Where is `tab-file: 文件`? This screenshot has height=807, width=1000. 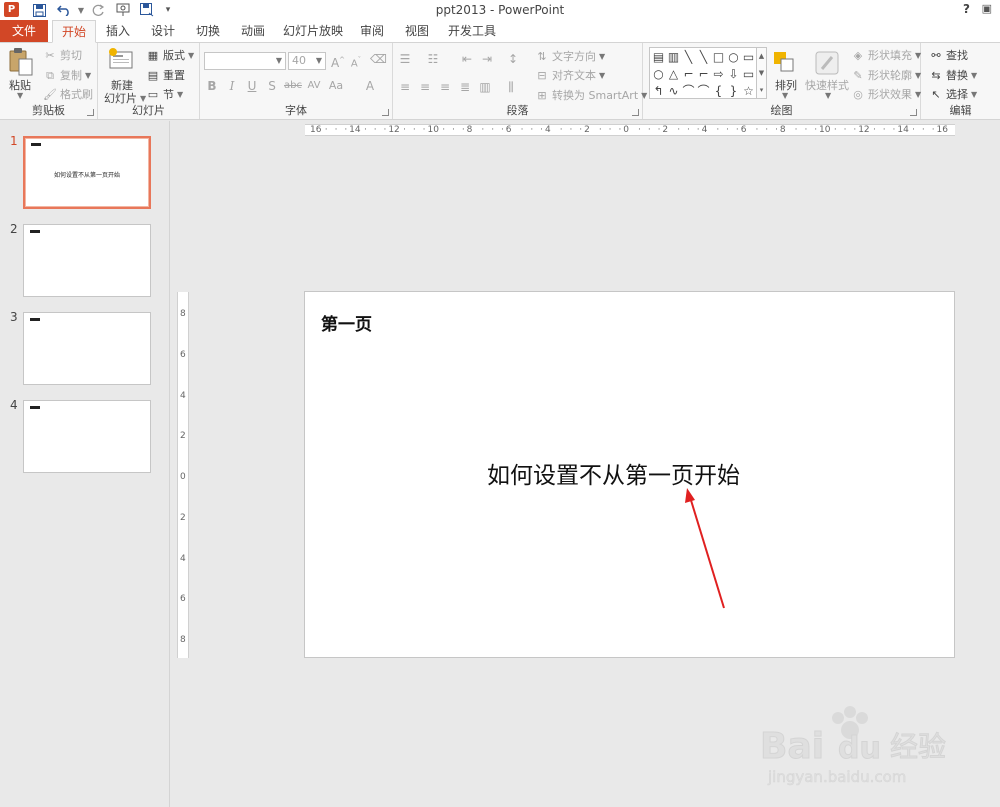
tab-file: 文件 is located at coordinates (24, 31).